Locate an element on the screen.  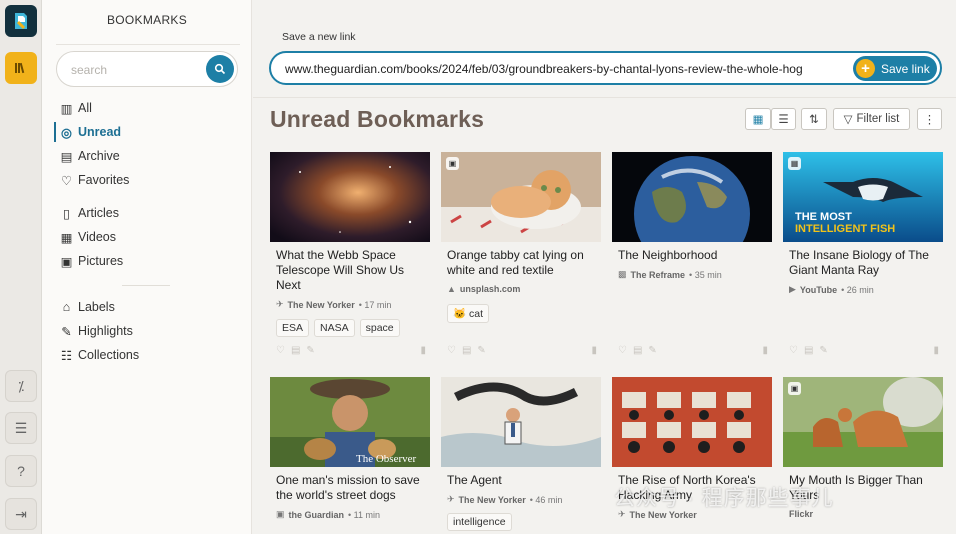
card-meta: ▶ YouTube • 26 min is located at coordinates (831, 289).